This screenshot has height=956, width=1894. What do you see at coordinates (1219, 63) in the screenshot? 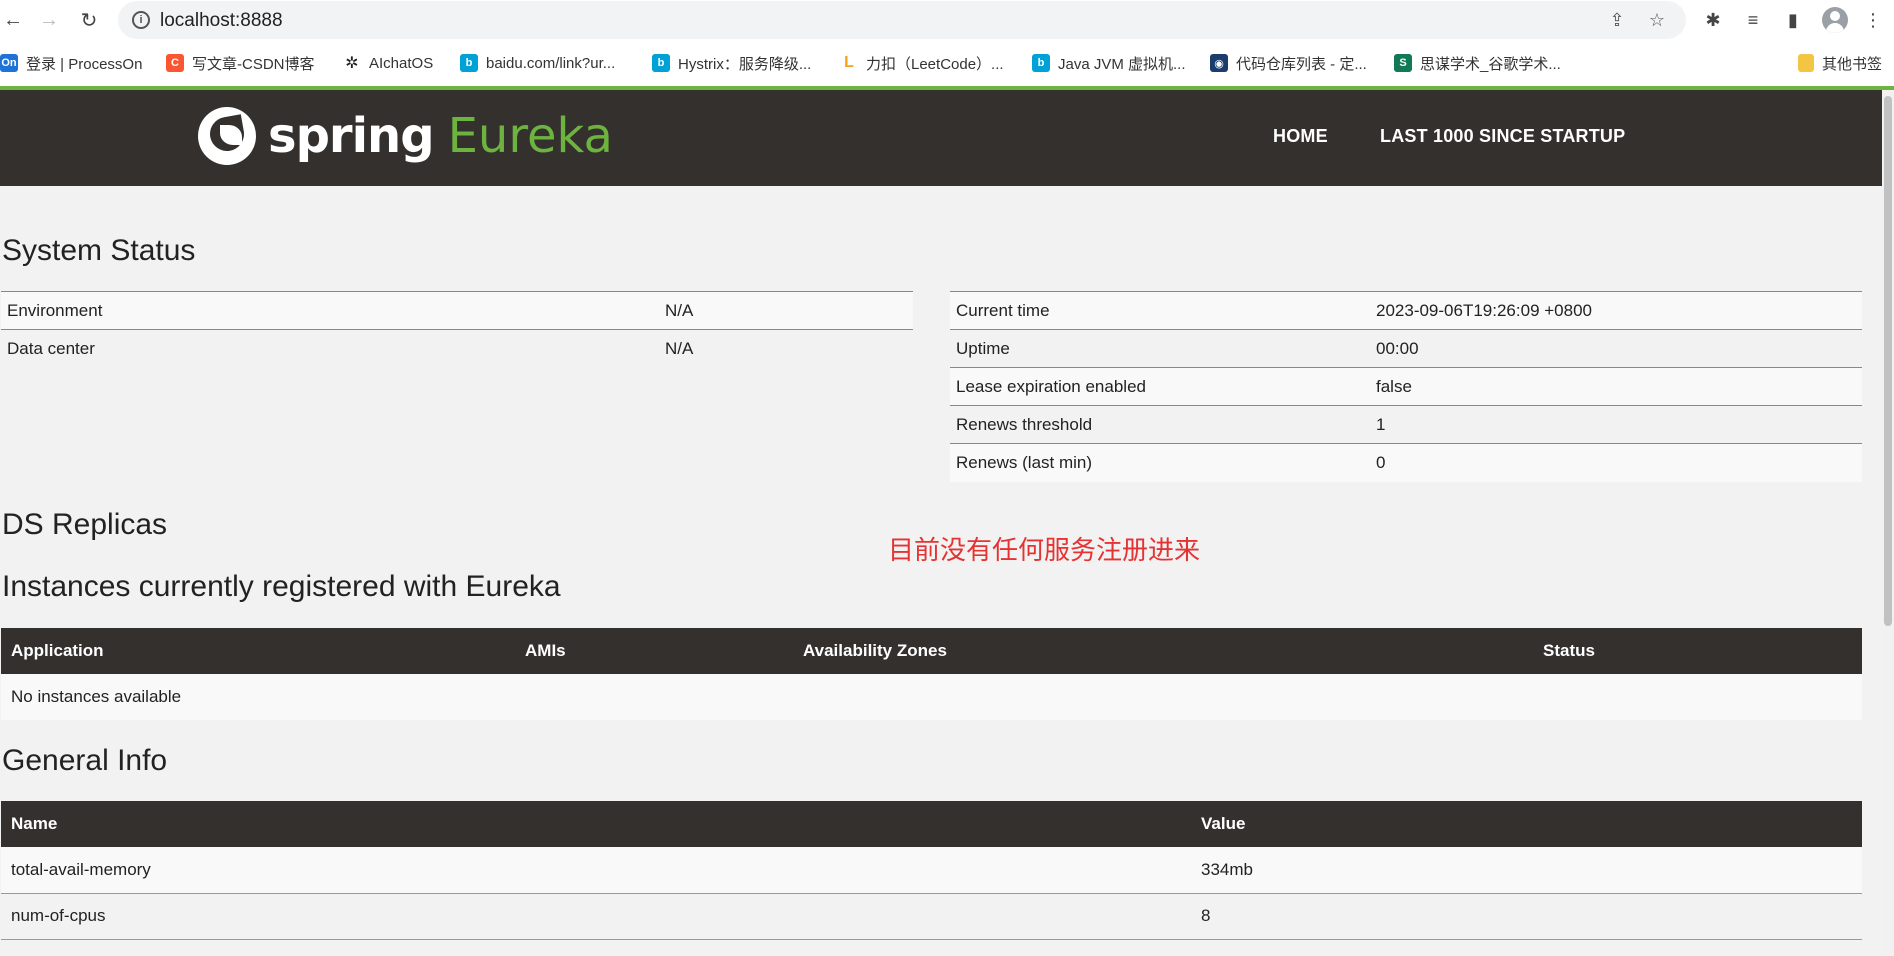
I see `repo-icon: ◉` at bounding box center [1219, 63].